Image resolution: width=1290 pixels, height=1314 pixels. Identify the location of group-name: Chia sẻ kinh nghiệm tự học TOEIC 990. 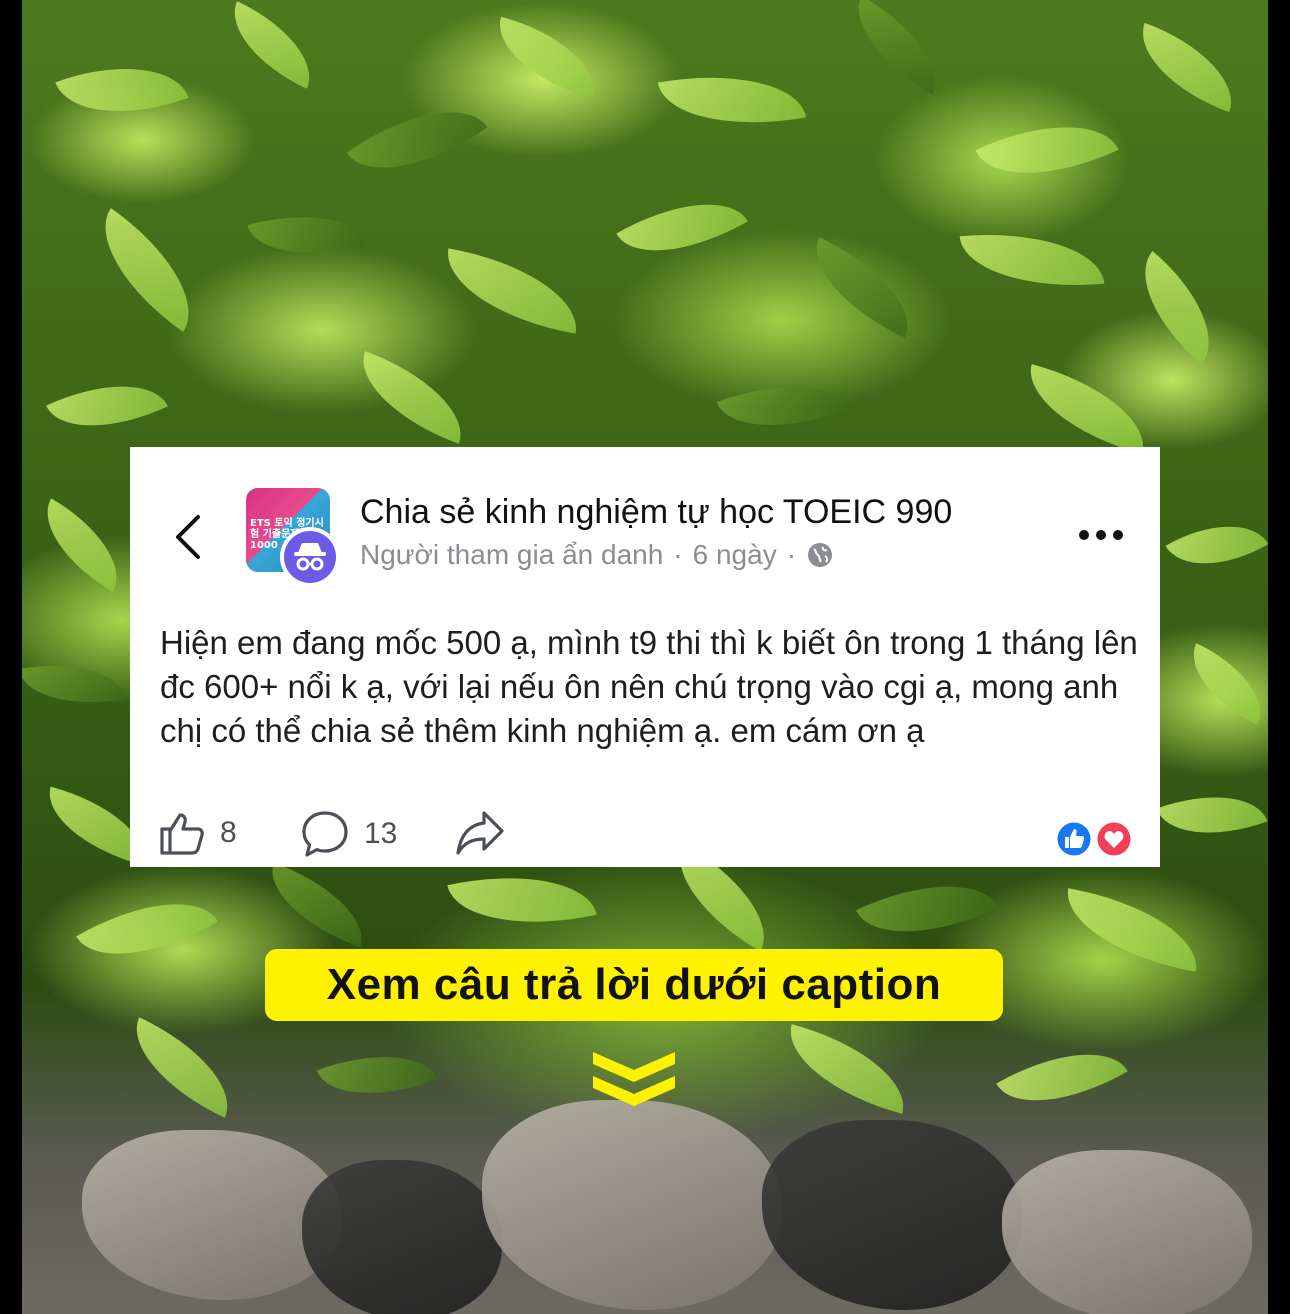
(656, 512).